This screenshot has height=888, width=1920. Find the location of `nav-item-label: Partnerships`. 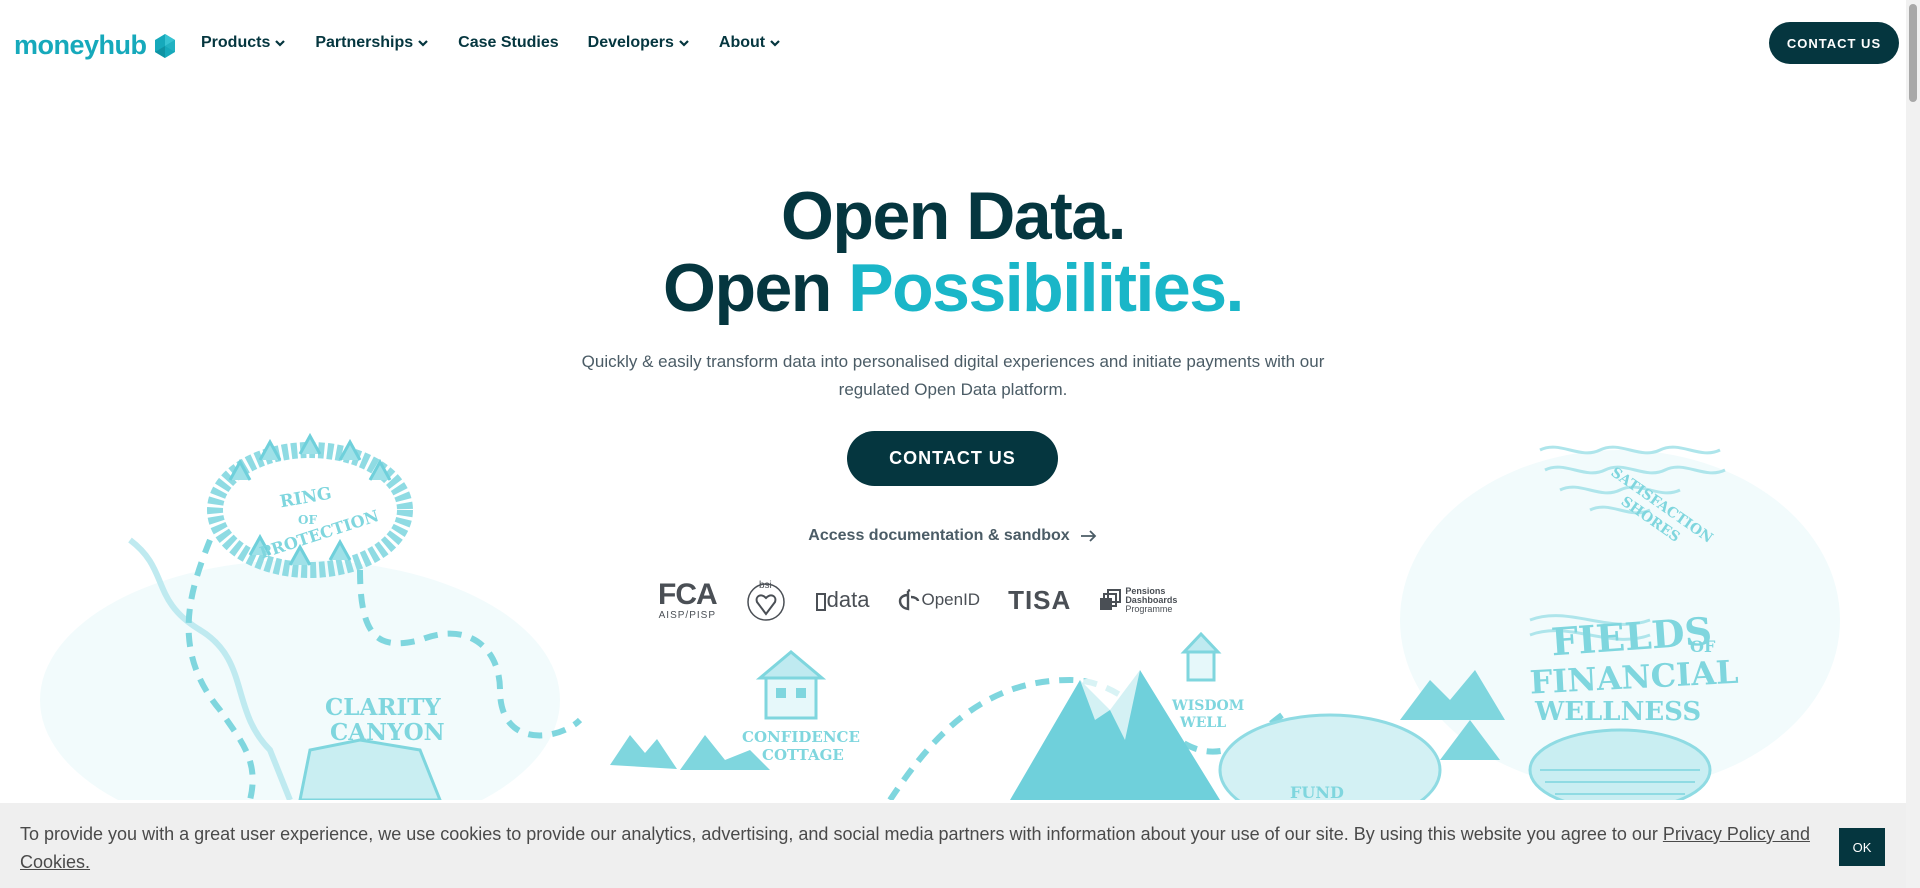

nav-item-label: Partnerships is located at coordinates (364, 42).